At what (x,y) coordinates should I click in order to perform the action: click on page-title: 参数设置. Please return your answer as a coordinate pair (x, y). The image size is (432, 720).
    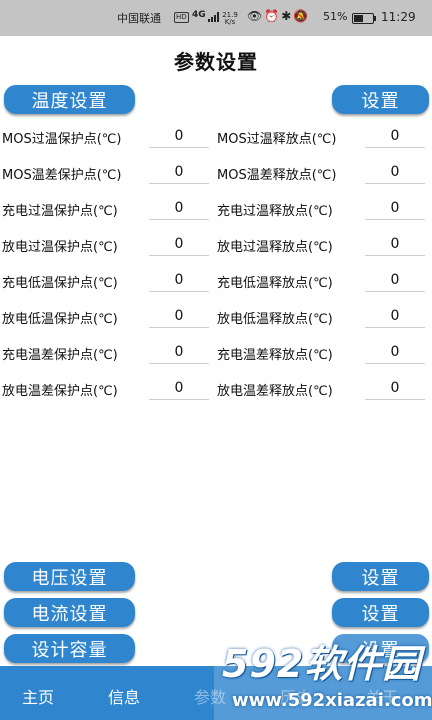
    Looking at the image, I should click on (216, 62).